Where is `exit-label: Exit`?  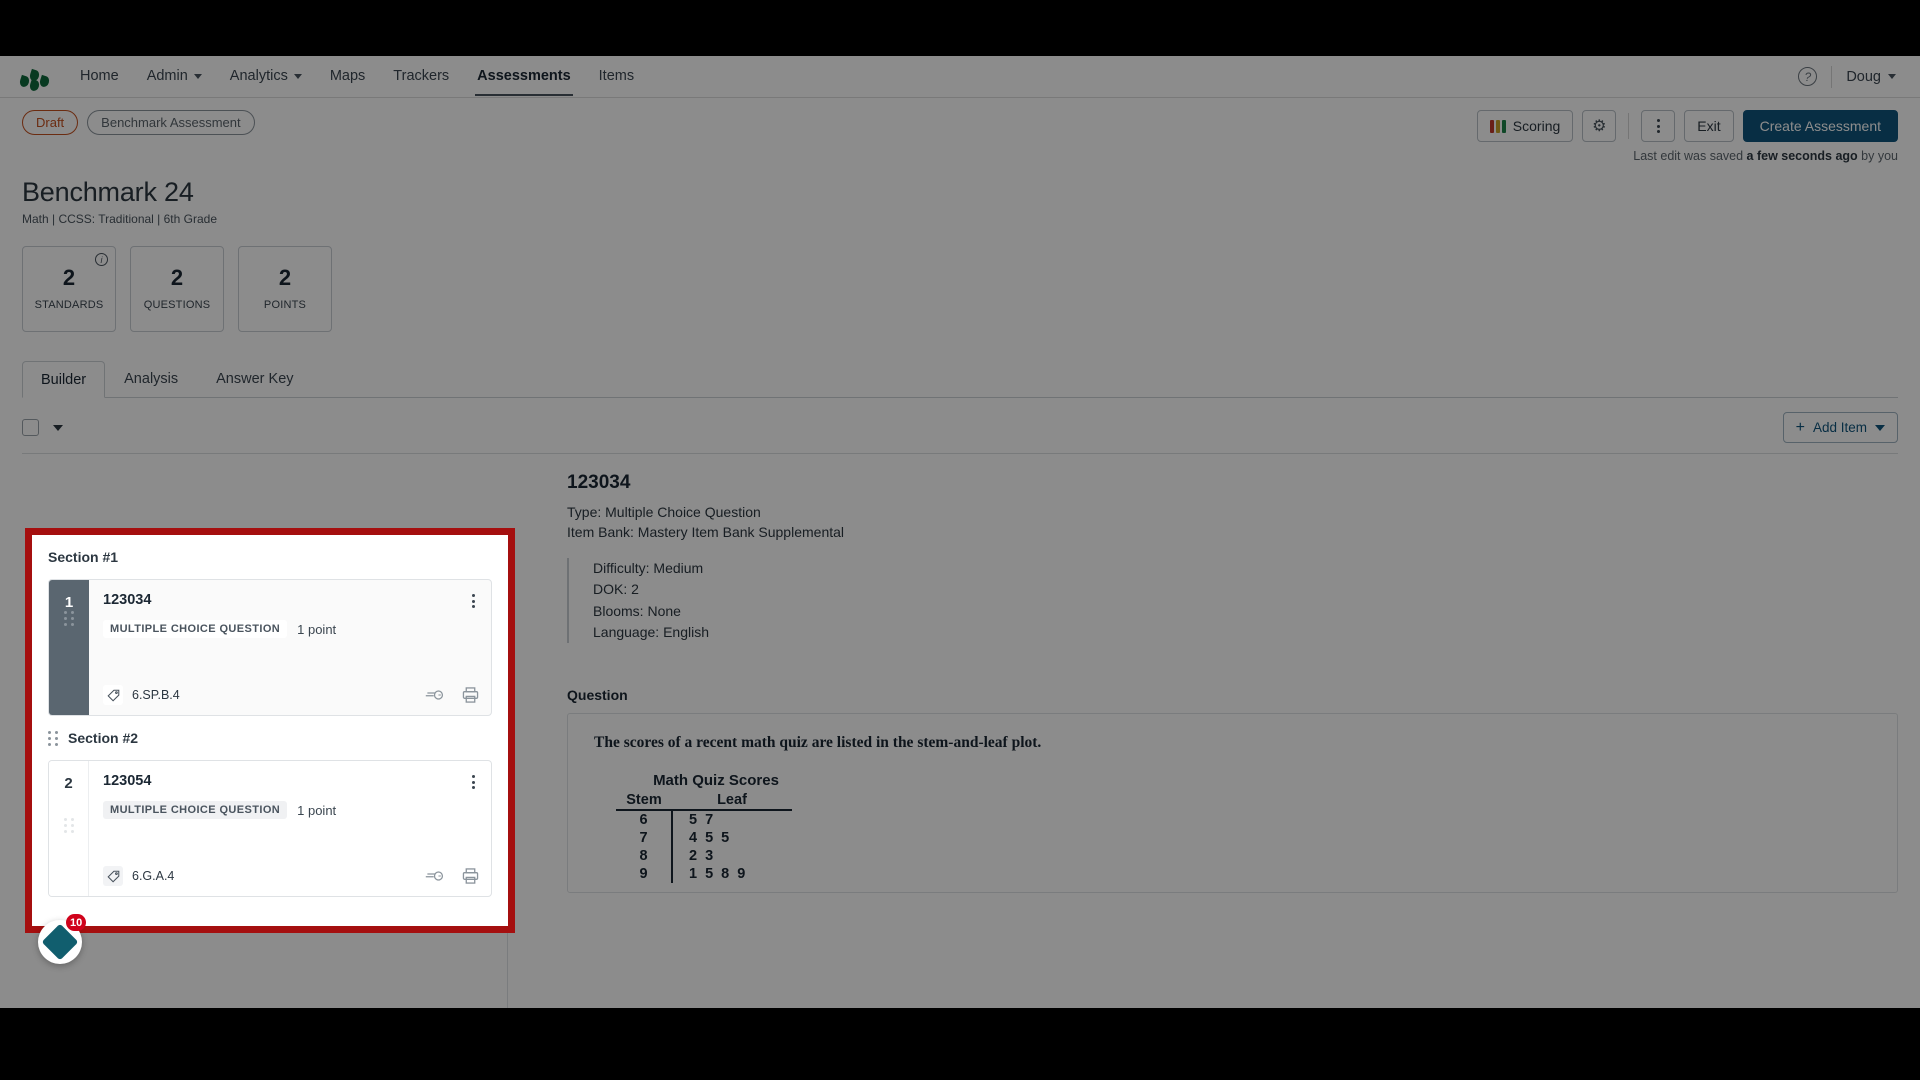 exit-label: Exit is located at coordinates (1709, 126).